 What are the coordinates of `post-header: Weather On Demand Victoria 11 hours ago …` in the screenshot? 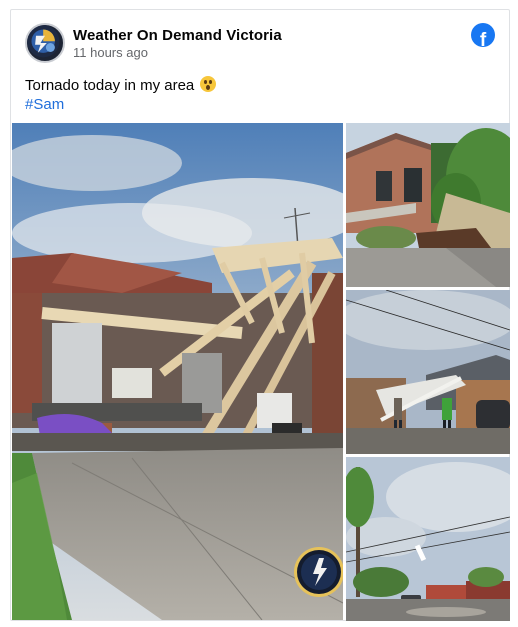 It's located at (260, 43).